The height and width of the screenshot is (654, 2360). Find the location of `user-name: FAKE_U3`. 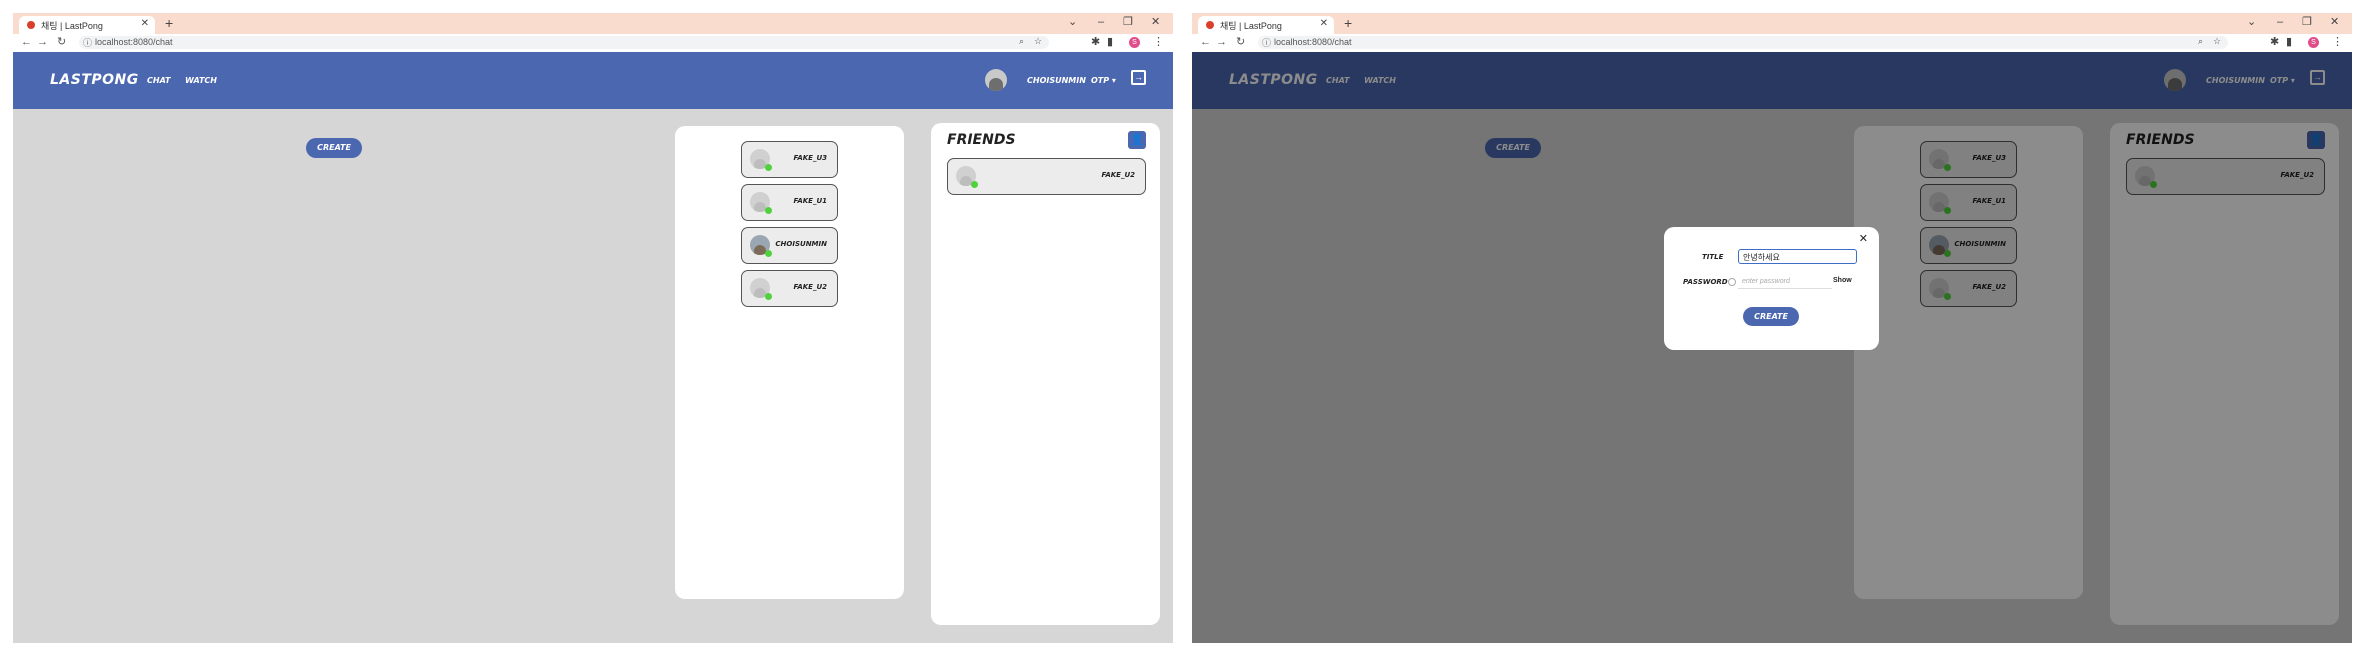

user-name: FAKE_U3 is located at coordinates (810, 158).